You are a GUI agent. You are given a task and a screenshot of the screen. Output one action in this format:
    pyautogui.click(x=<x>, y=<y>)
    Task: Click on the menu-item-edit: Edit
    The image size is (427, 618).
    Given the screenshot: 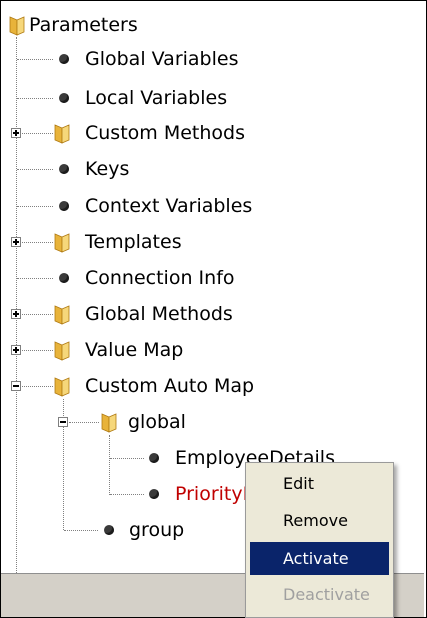 What is the action you would take?
    pyautogui.click(x=319, y=483)
    